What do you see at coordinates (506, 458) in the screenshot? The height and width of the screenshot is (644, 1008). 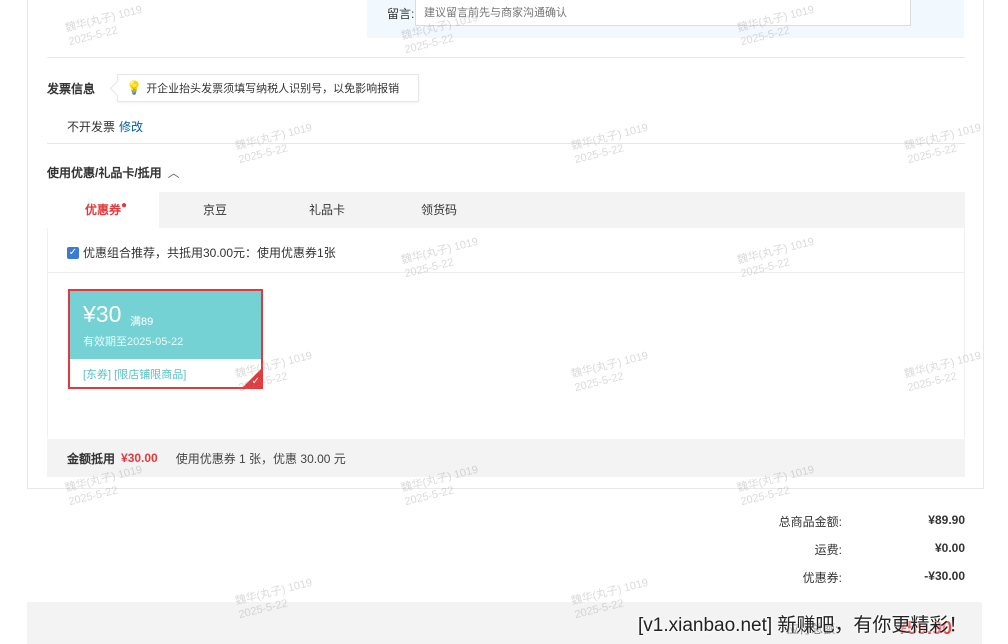 I see `coupon-summary: 金额抵用 ¥30.00 使用优惠券 1 张，优惠 30.00 元` at bounding box center [506, 458].